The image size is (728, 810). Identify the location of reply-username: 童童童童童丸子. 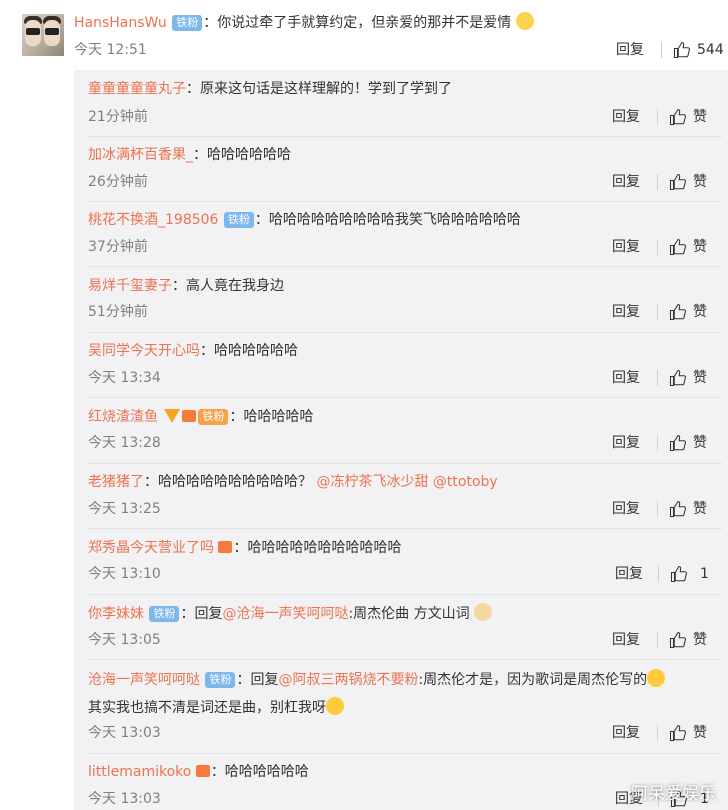
(137, 89).